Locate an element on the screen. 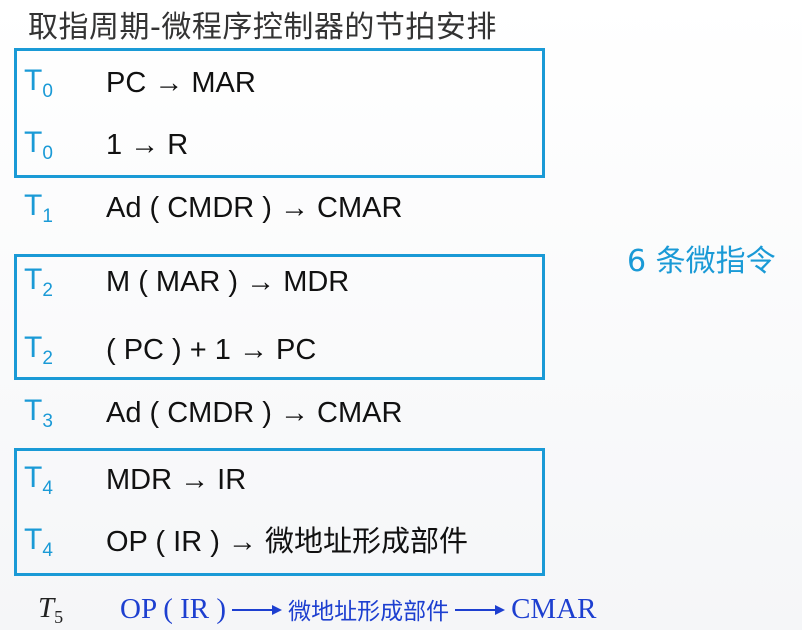 This screenshot has width=802, height=630. micro-instruction-count-note: 6 条微指令 is located at coordinates (701, 261).